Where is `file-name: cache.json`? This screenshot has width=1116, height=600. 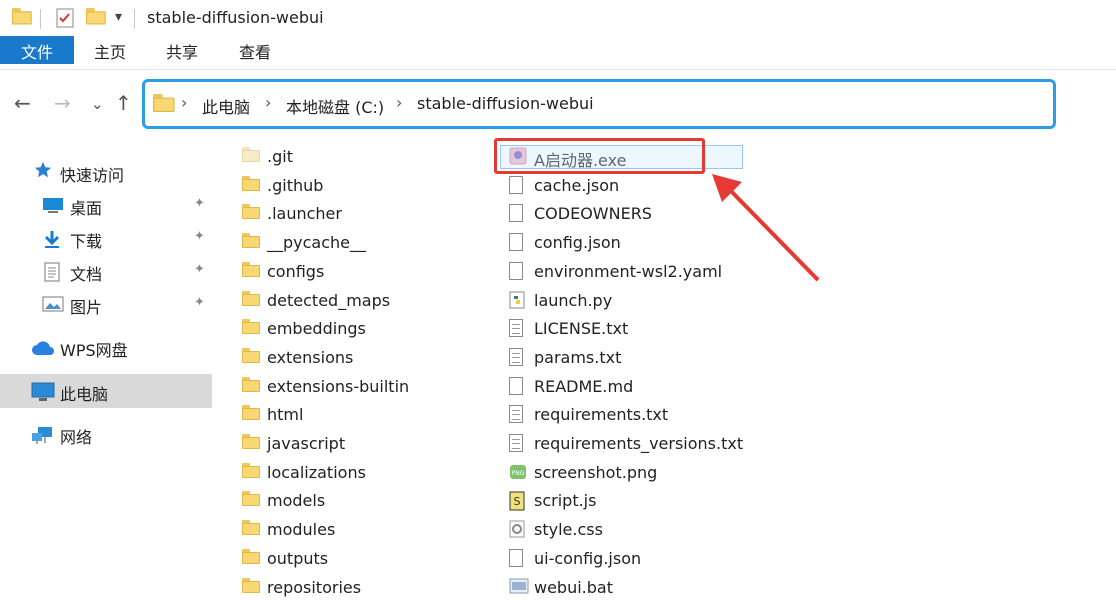 file-name: cache.json is located at coordinates (577, 185).